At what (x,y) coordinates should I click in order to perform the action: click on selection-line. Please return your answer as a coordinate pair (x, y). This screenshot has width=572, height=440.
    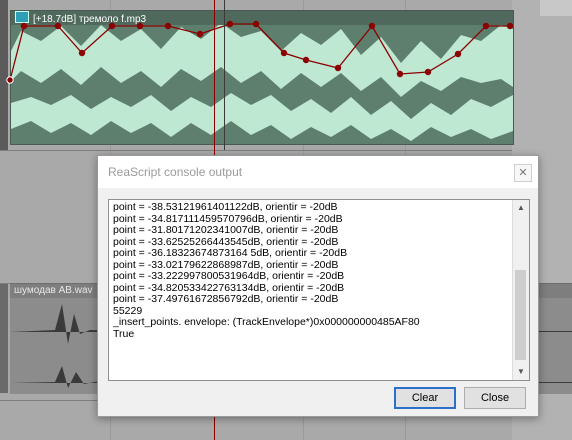
    Looking at the image, I should click on (224, 75).